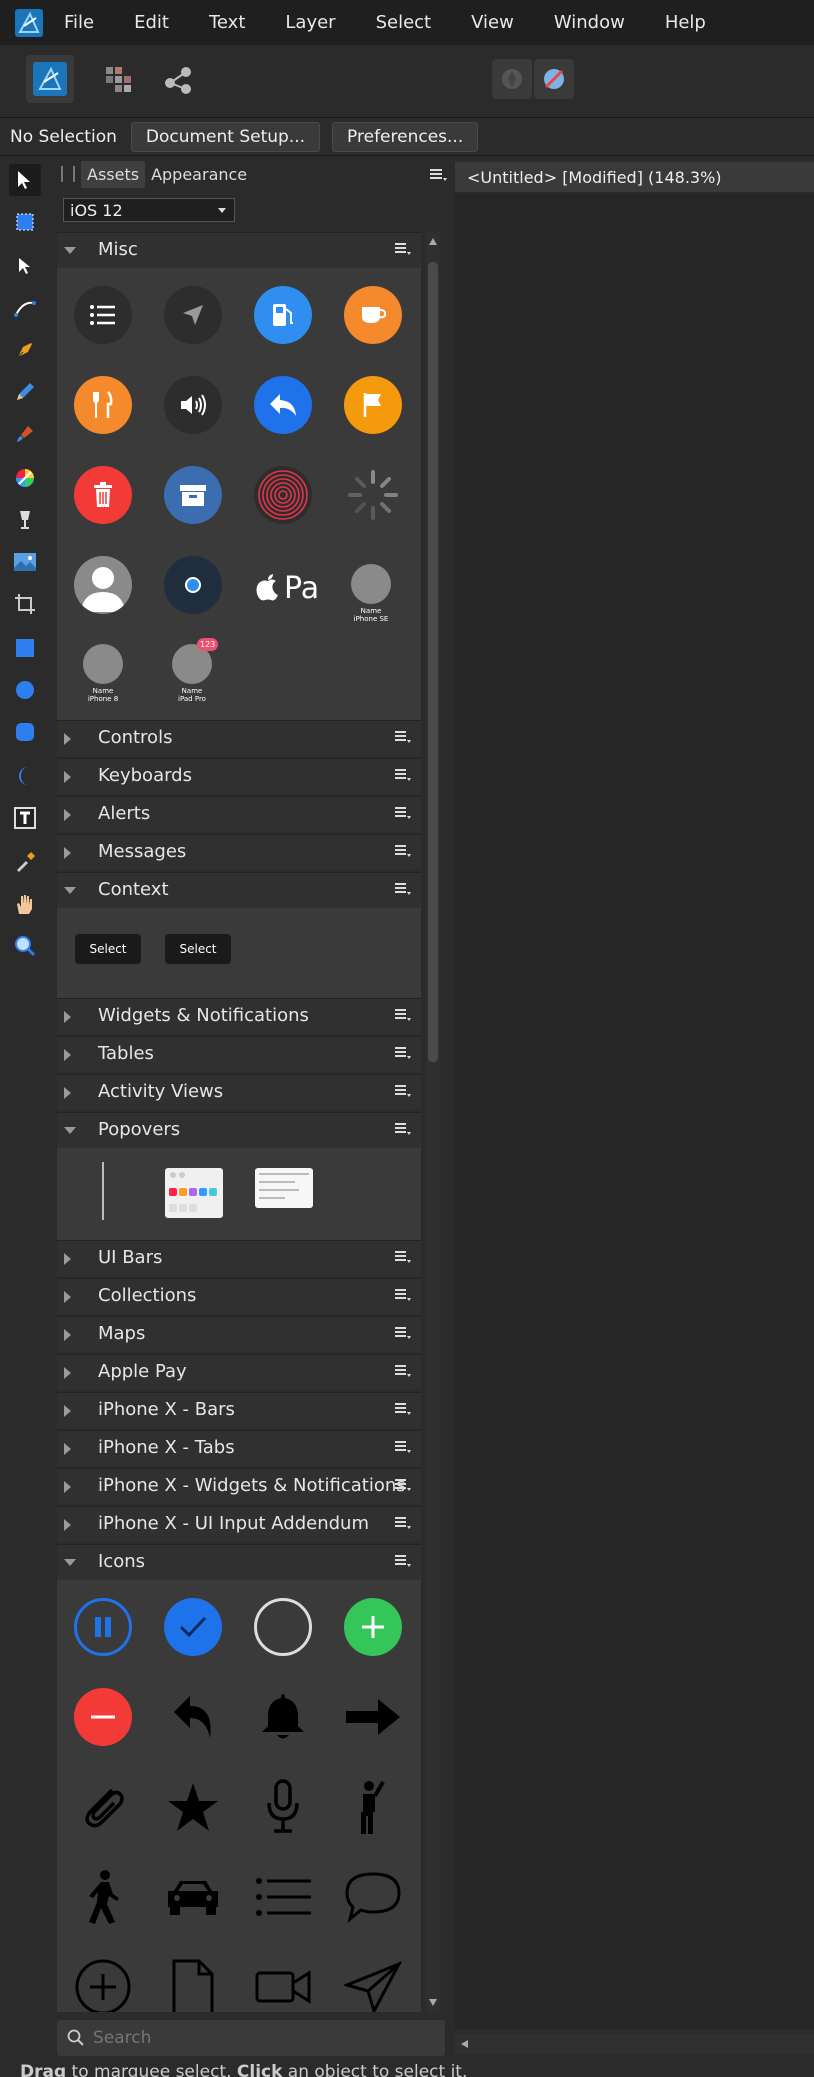 The height and width of the screenshot is (2077, 814). I want to click on rectangle-tool-icon, so click(25, 648).